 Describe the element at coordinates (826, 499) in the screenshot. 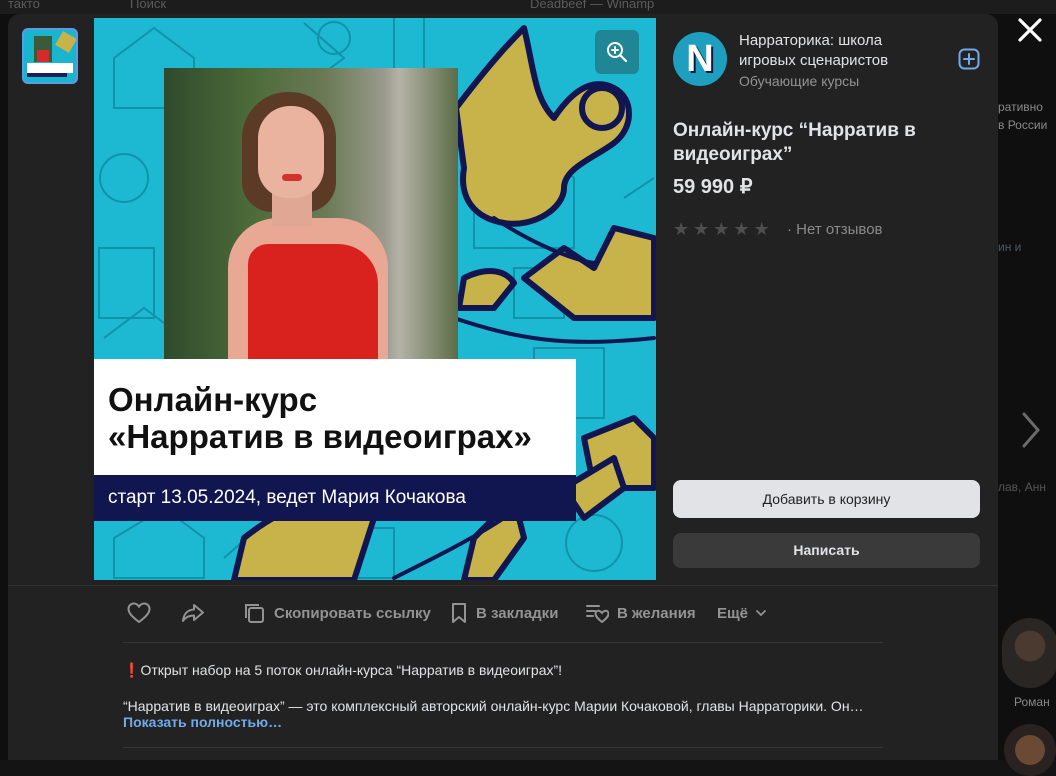

I see `add-to-cart-button: Добавить в корзину` at that location.